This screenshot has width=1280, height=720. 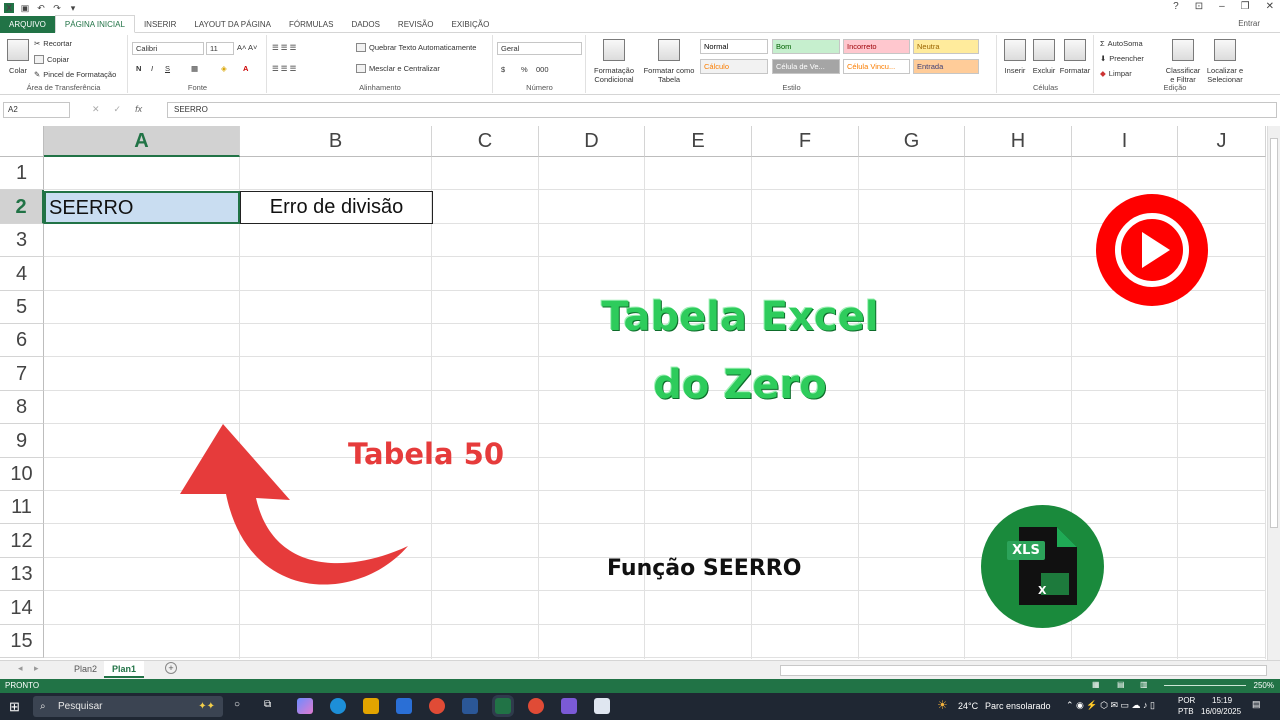 I want to click on row-header-7: 7, so click(x=22, y=374).